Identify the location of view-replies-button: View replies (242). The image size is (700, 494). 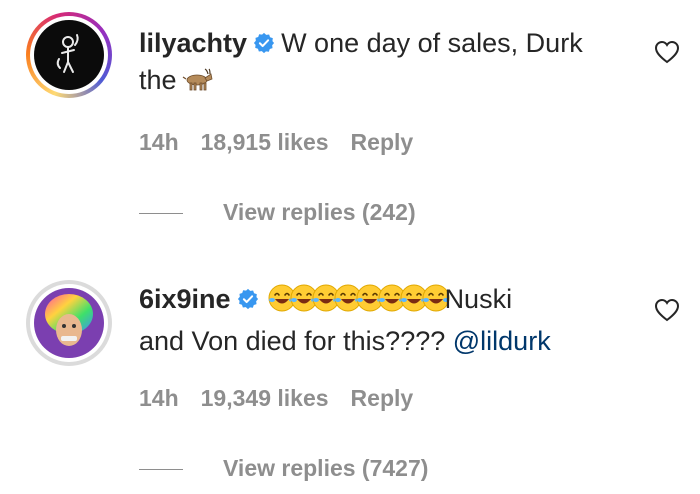
(277, 212).